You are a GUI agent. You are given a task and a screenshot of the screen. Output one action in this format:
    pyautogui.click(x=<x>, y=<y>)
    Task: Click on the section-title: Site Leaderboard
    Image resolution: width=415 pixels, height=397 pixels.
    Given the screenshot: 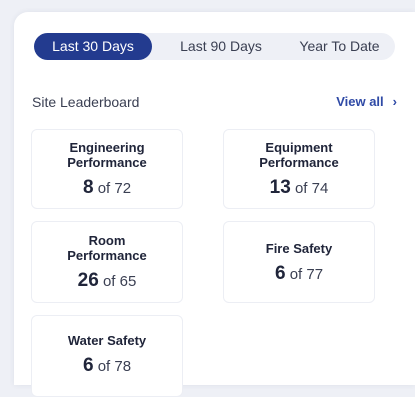 What is the action you would take?
    pyautogui.click(x=86, y=102)
    